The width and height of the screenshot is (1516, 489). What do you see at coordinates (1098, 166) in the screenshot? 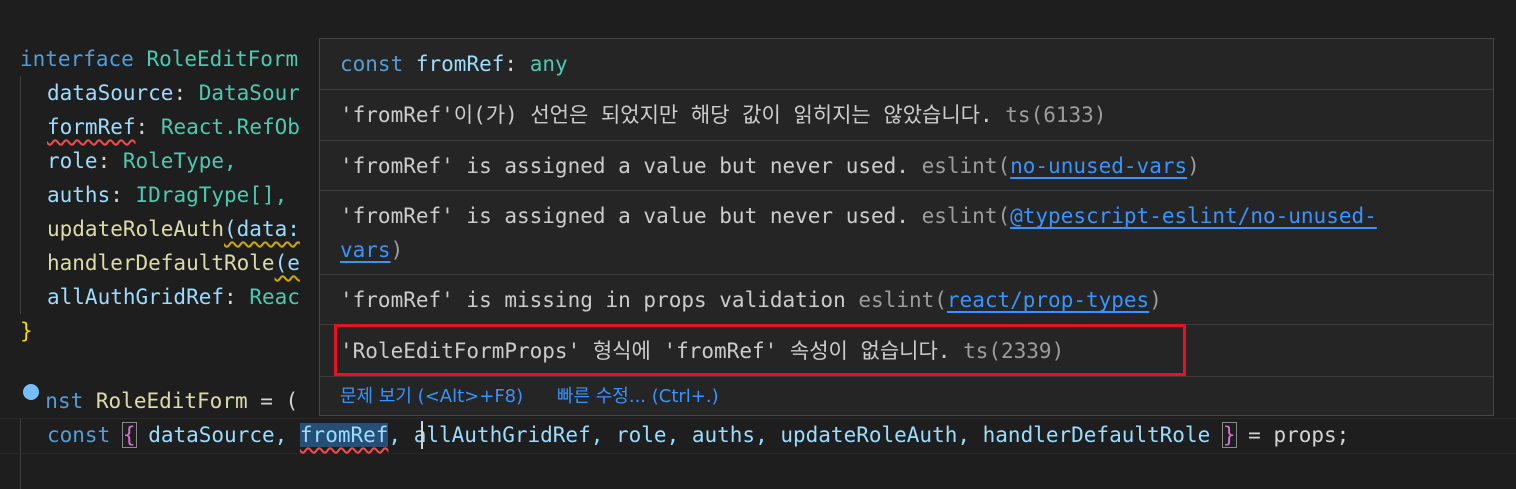
I see `rule-link: no-unused-vars` at bounding box center [1098, 166].